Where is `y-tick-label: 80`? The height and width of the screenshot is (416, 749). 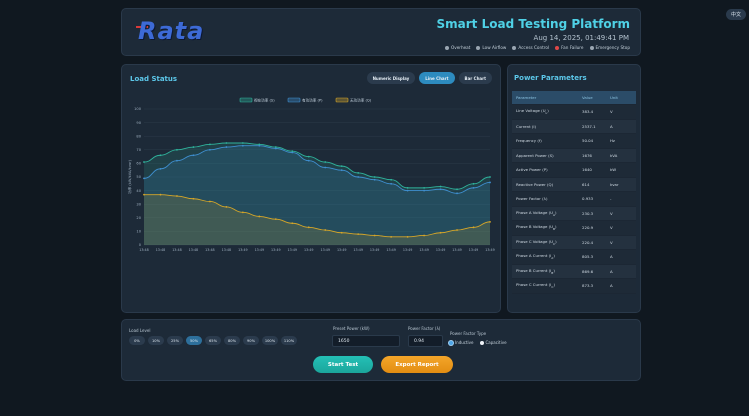
y-tick-label: 80 is located at coordinates (138, 136).